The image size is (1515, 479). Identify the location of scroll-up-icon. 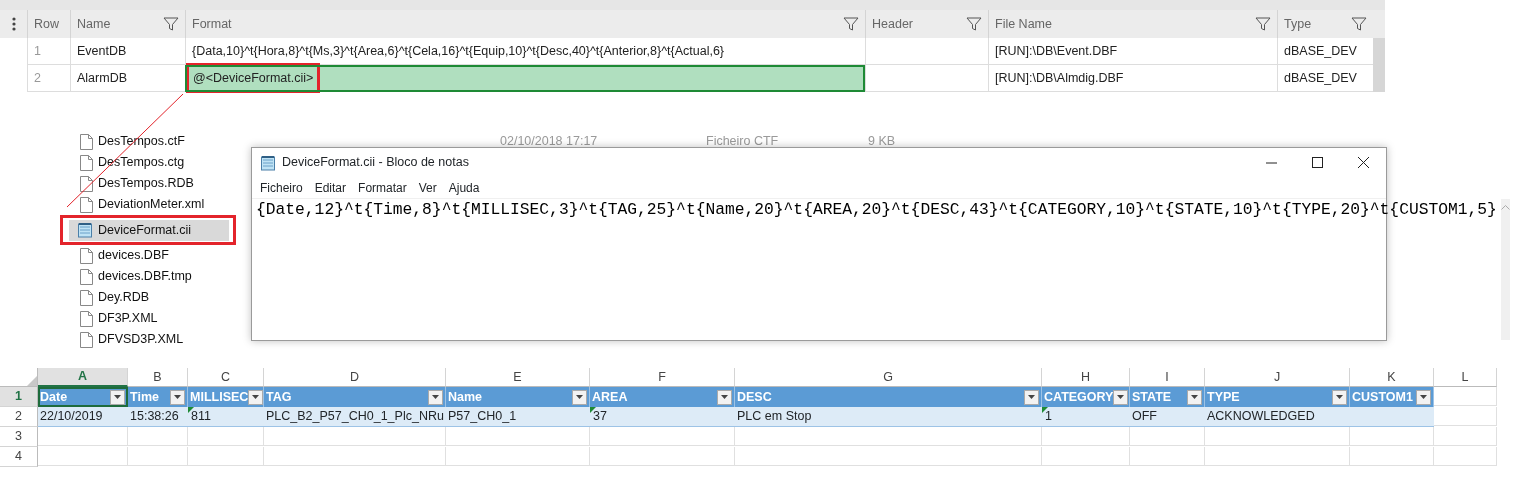
(1505, 207).